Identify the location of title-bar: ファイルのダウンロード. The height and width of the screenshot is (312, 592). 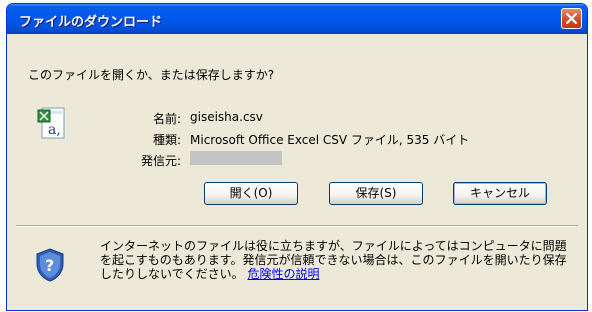
(297, 19).